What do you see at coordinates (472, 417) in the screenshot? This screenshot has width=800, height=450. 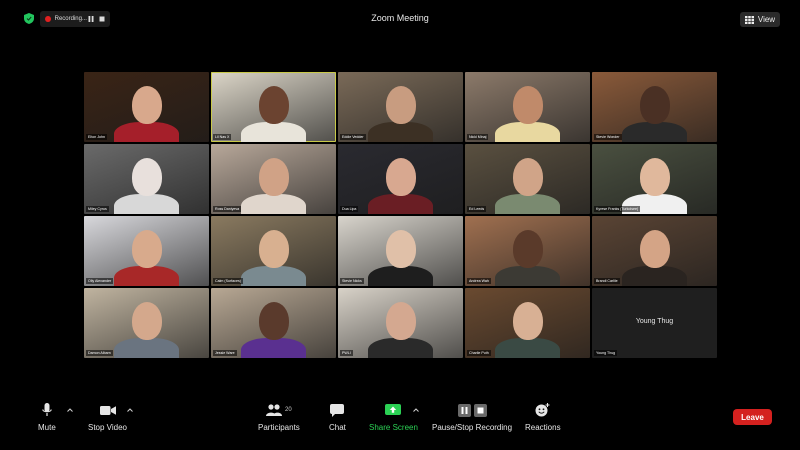 I see `pause-stop-recording-button: Pause/Stop Recording` at bounding box center [472, 417].